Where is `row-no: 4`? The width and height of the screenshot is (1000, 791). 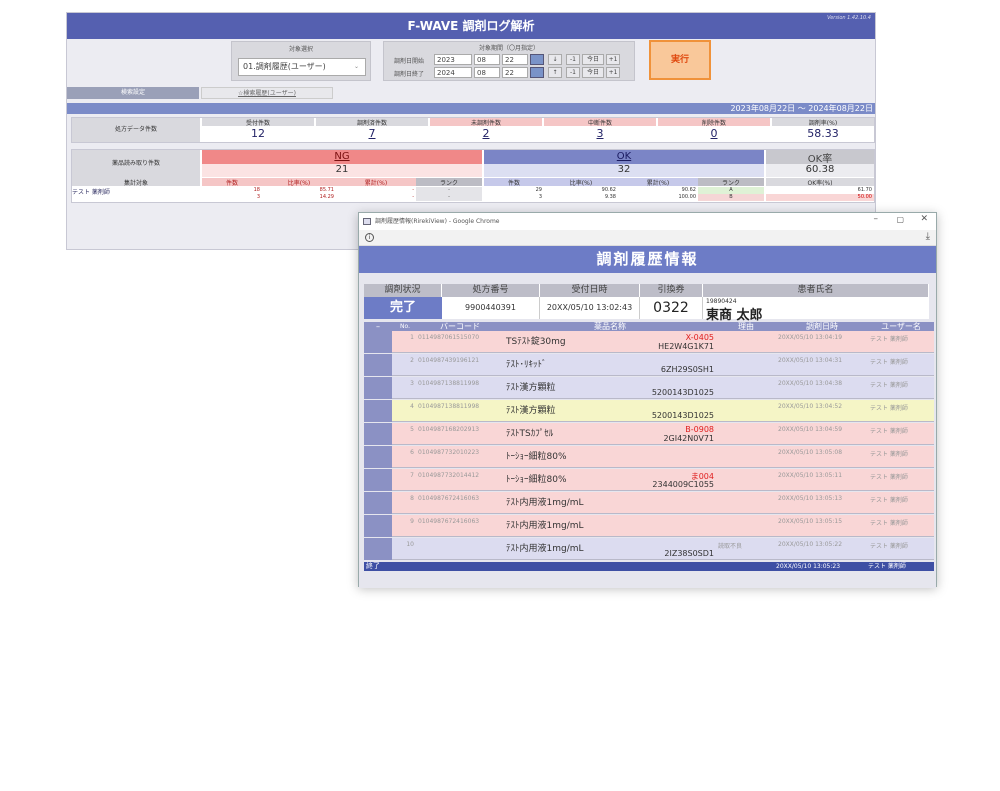 row-no: 4 is located at coordinates (412, 406).